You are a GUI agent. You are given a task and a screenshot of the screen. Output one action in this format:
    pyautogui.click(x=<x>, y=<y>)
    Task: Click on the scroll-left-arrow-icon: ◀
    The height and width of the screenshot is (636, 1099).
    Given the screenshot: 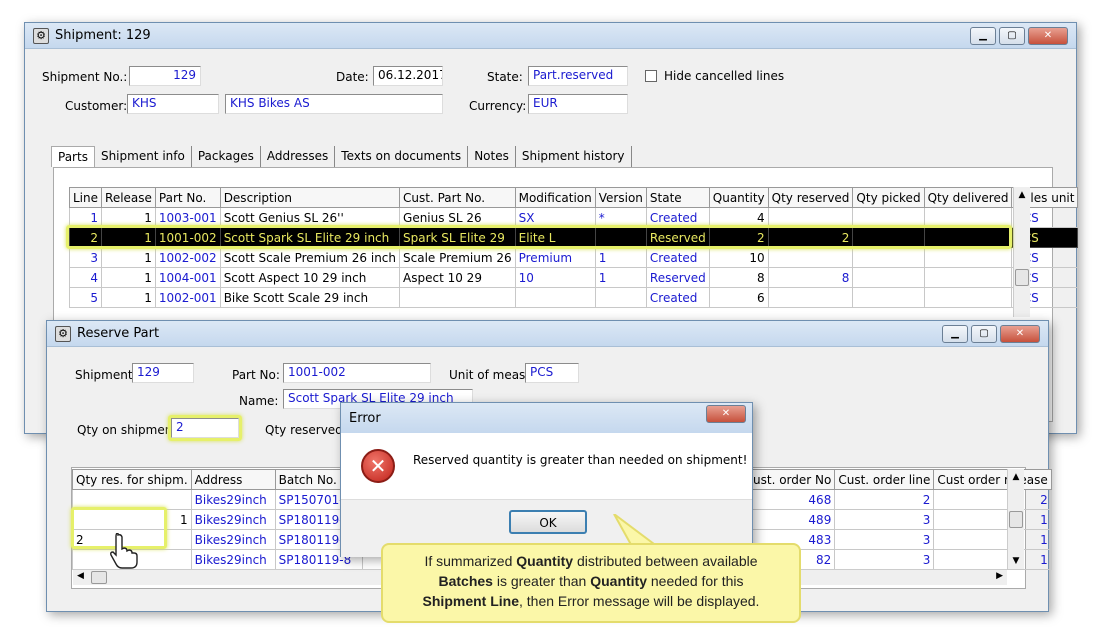 What is the action you would take?
    pyautogui.click(x=80, y=576)
    